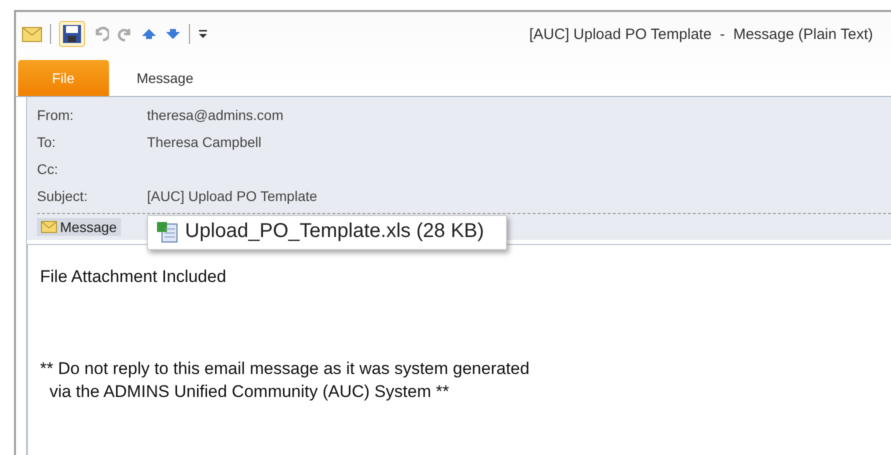 The width and height of the screenshot is (891, 455). I want to click on ribbon-tab: Message, so click(165, 78).